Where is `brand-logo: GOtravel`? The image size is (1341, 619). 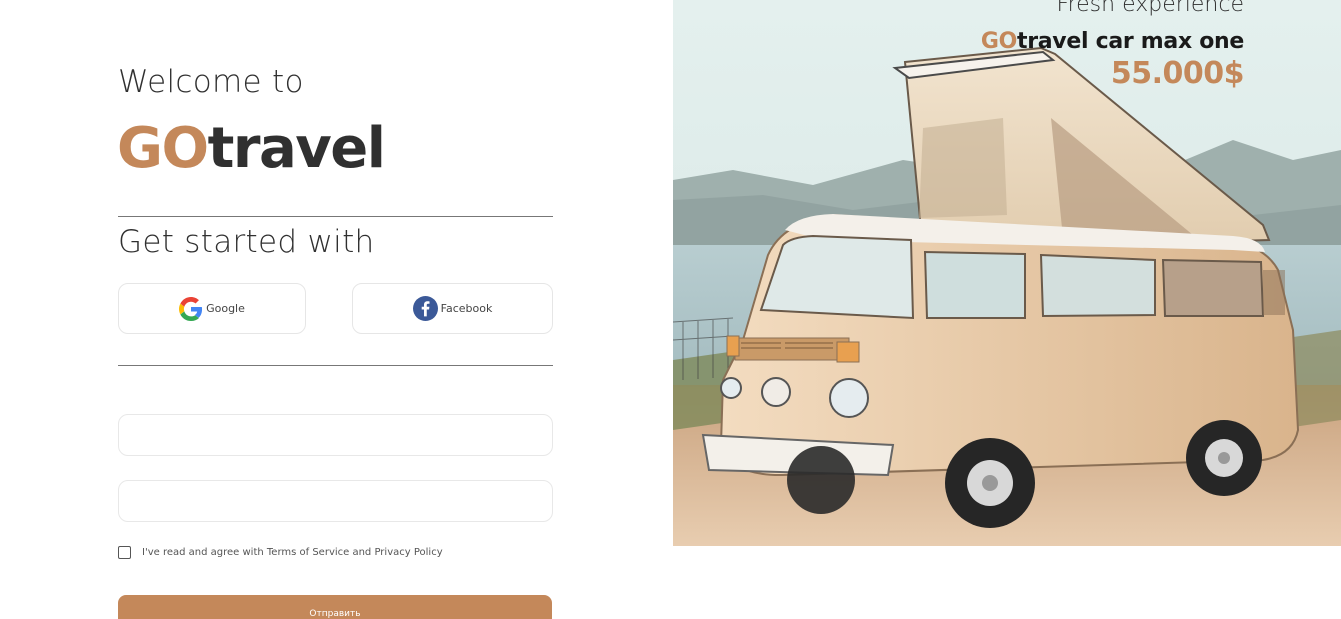
brand-logo: GOtravel is located at coordinates (251, 148).